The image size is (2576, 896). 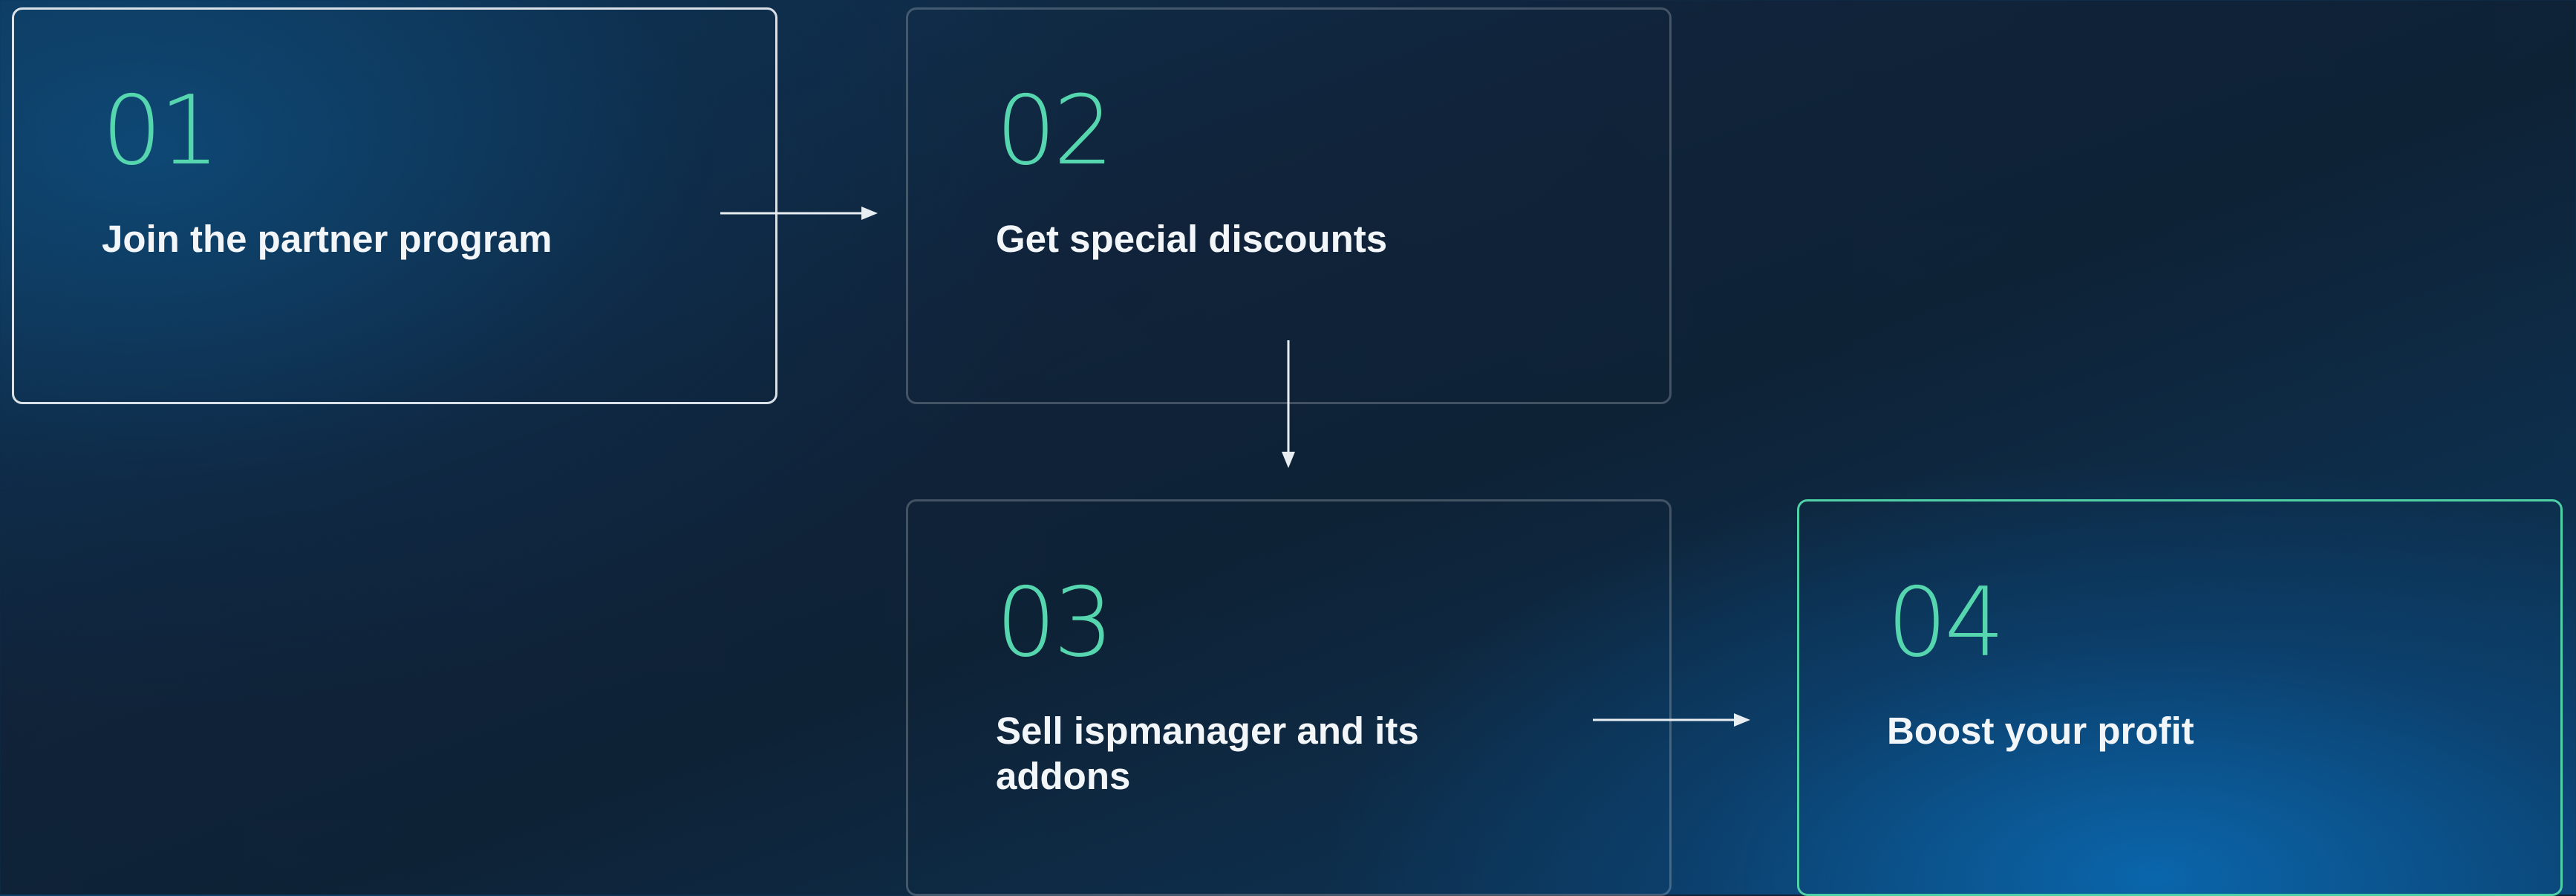 I want to click on step-label: Boost your profit, so click(x=2040, y=731).